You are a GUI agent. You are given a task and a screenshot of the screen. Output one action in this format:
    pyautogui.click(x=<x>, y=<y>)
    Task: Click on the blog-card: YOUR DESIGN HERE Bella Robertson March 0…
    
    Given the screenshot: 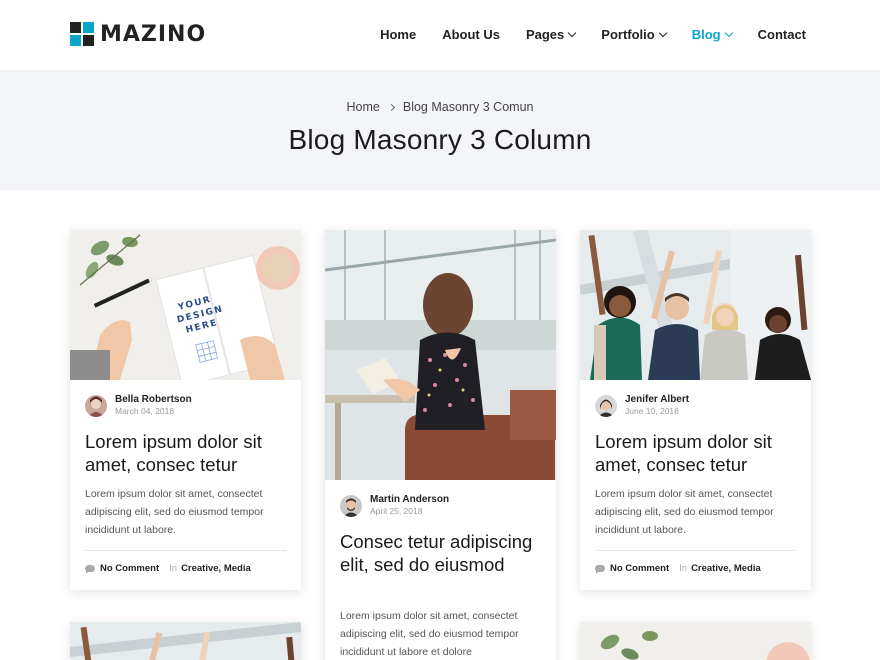 What is the action you would take?
    pyautogui.click(x=185, y=410)
    